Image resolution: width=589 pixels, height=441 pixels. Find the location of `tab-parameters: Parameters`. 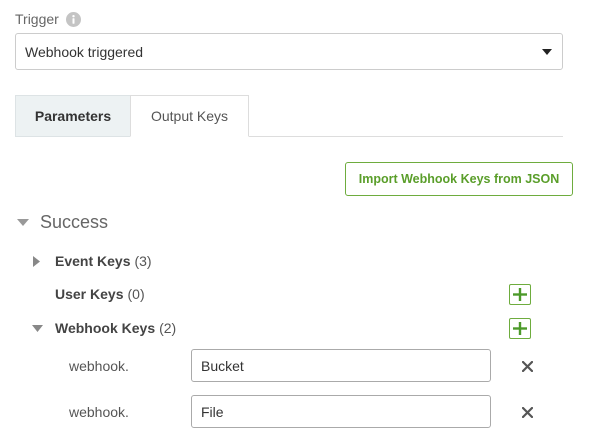

tab-parameters: Parameters is located at coordinates (73, 116).